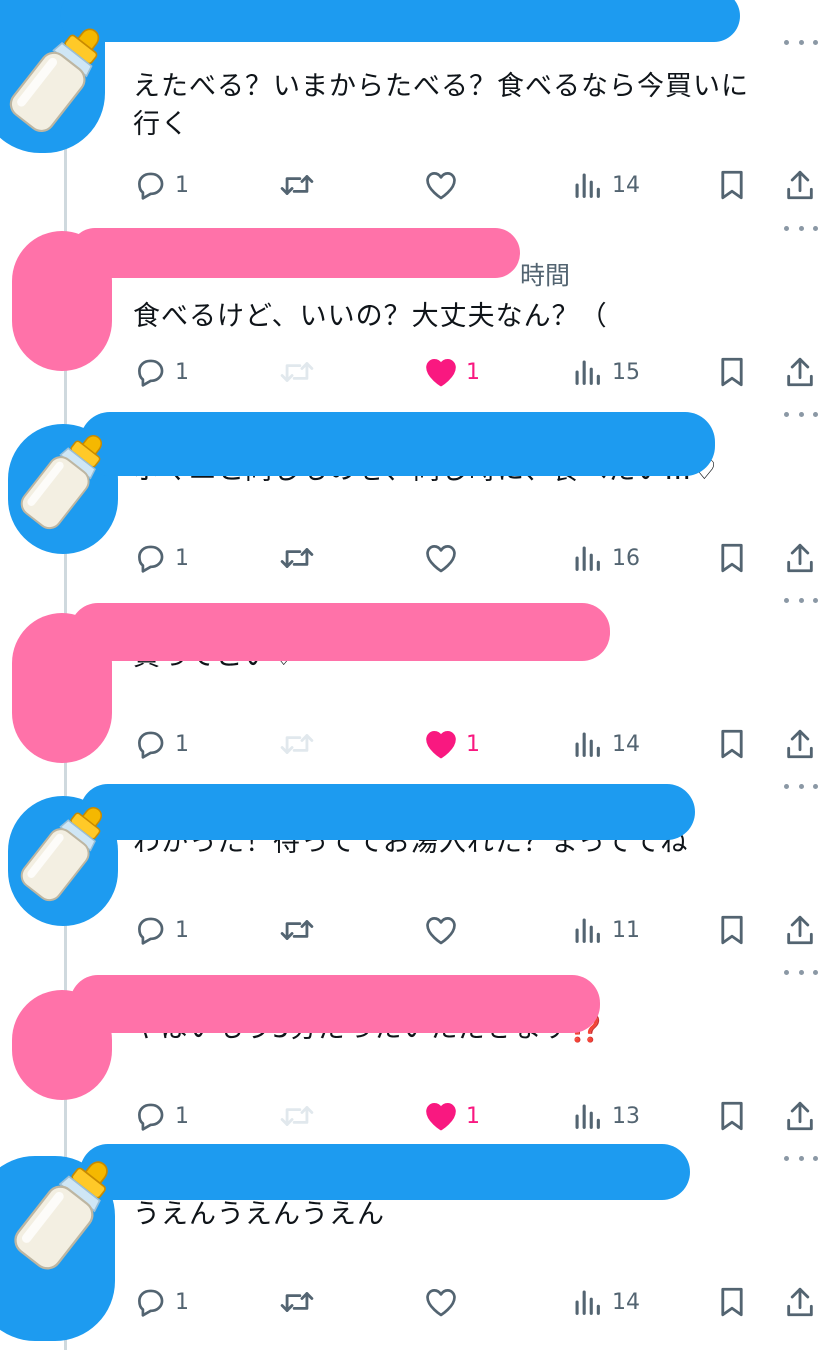  Describe the element at coordinates (605, 1302) in the screenshot. I see `views-button: 14` at that location.